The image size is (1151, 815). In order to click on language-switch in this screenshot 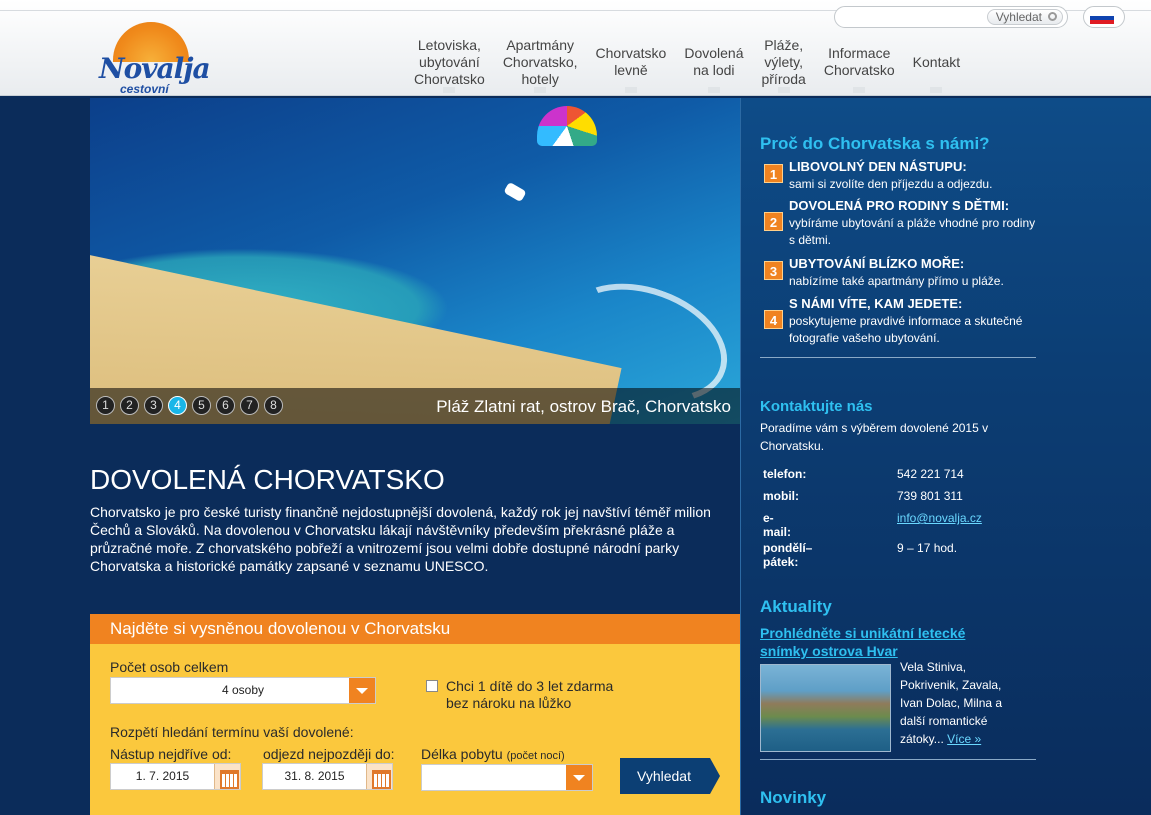, I will do `click(1104, 17)`.